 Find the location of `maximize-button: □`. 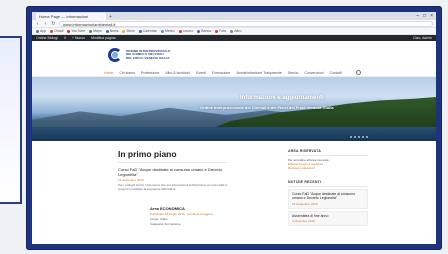

maximize-button: □ is located at coordinates (424, 16).